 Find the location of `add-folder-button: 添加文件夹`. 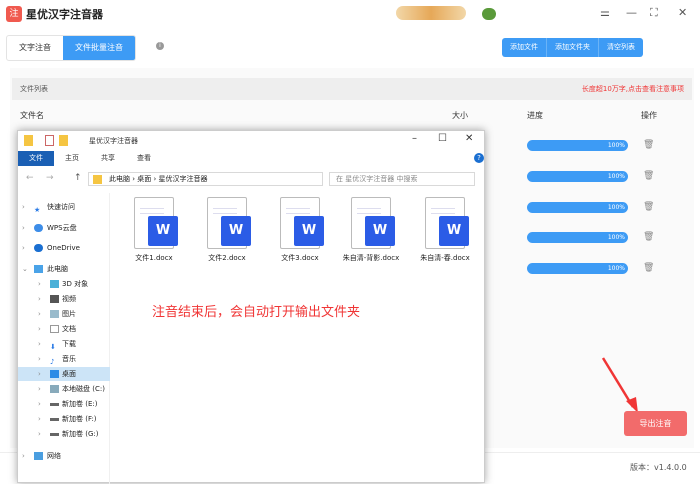

add-folder-button: 添加文件夹 is located at coordinates (573, 47).